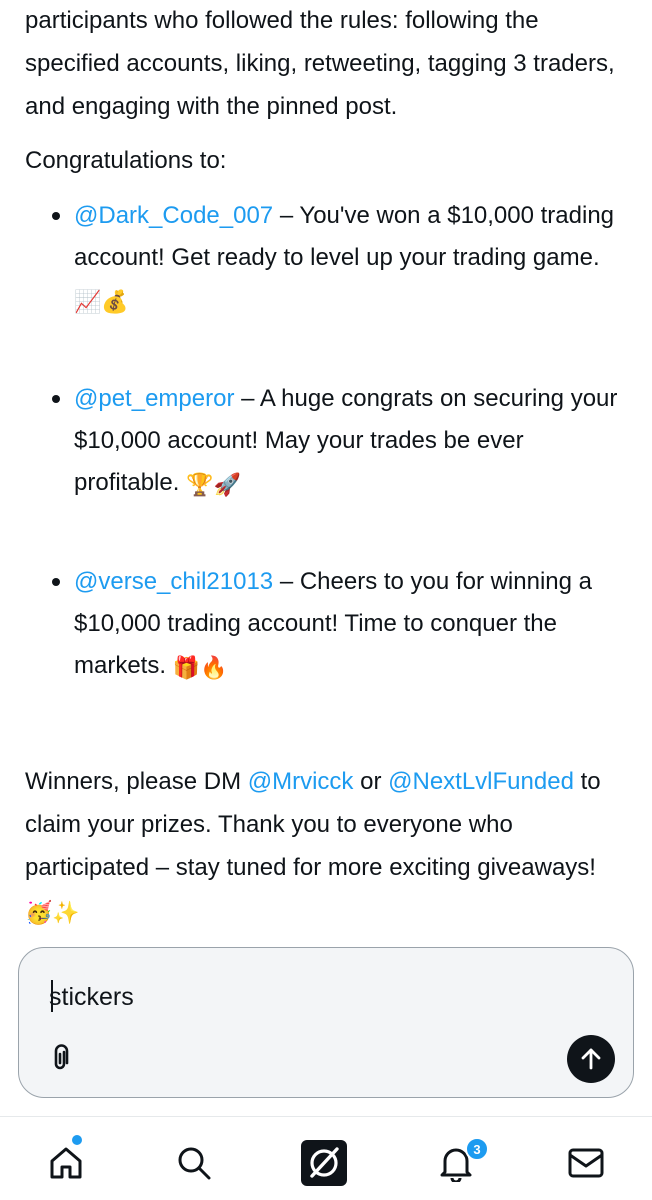 This screenshot has height=1200, width=652. I want to click on send-button, so click(591, 1059).